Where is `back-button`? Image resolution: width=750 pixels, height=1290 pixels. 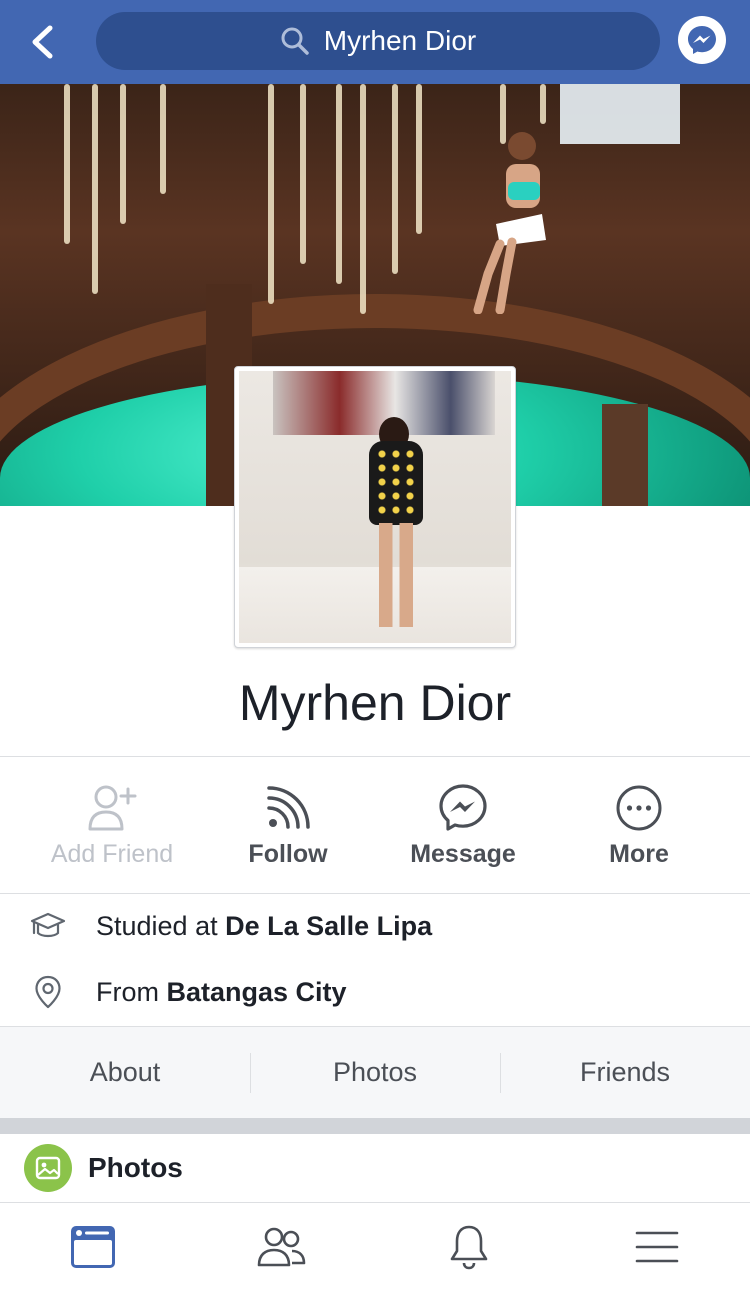 back-button is located at coordinates (42, 42).